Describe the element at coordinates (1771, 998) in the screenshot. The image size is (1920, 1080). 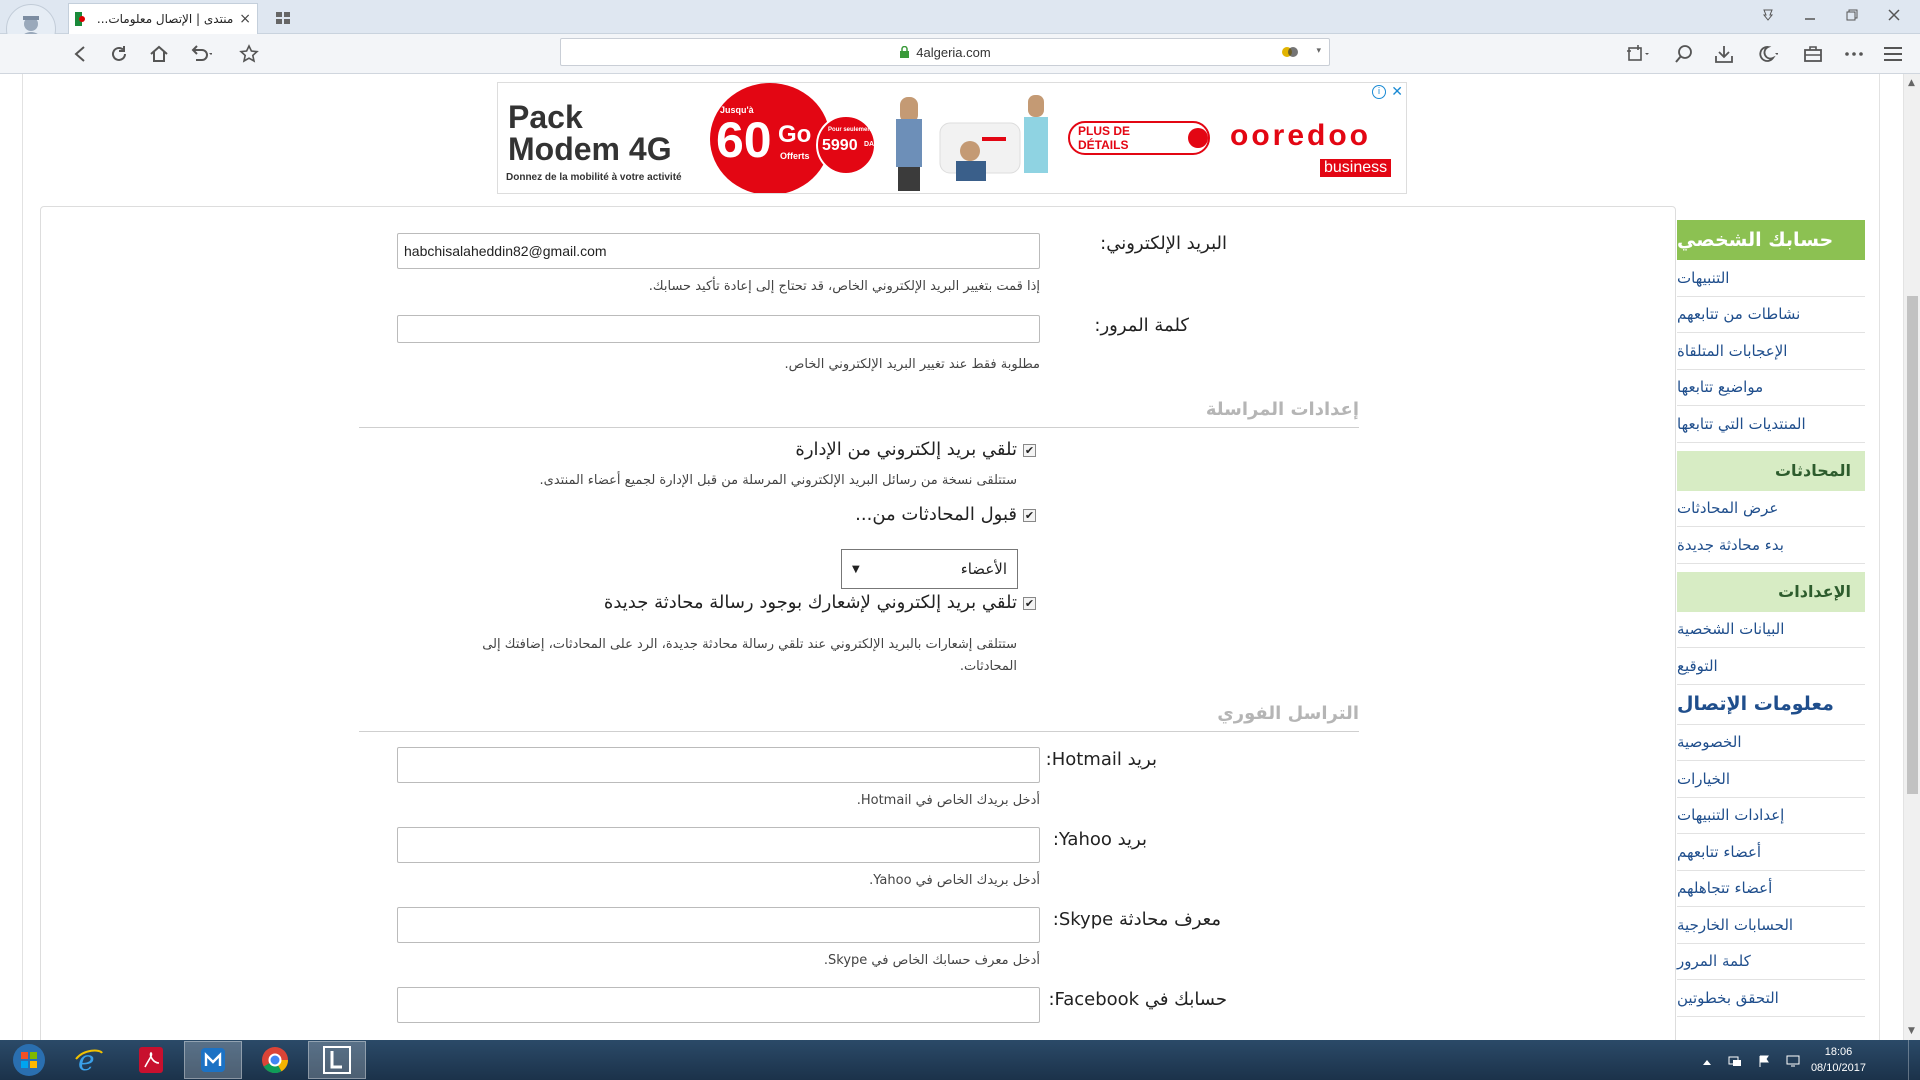
I see `sidebar-item-two-step: التحقق بخطوتين` at that location.